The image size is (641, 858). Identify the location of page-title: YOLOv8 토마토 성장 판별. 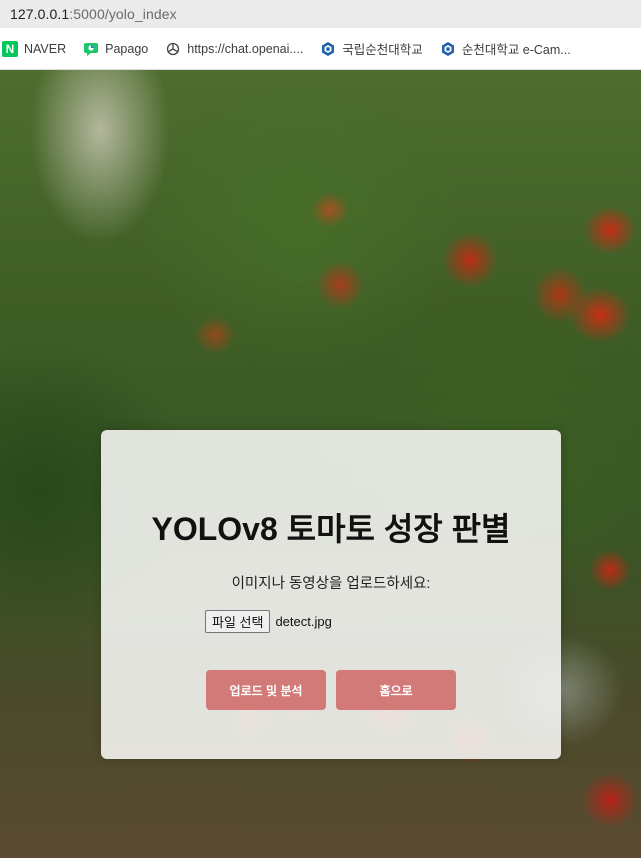
(331, 529).